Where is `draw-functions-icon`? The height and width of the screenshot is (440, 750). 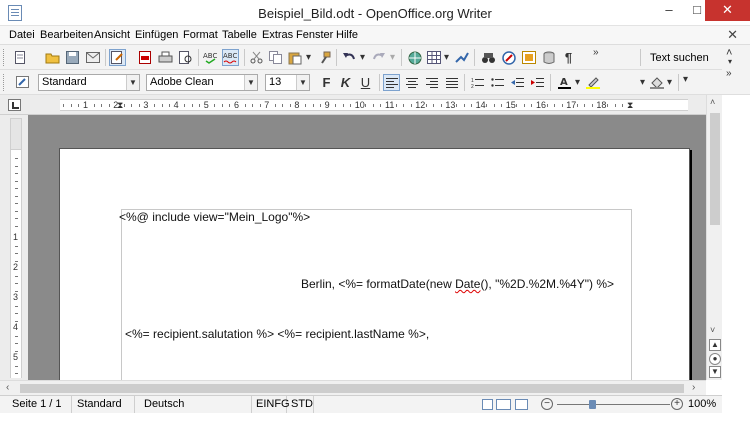 draw-functions-icon is located at coordinates (461, 57).